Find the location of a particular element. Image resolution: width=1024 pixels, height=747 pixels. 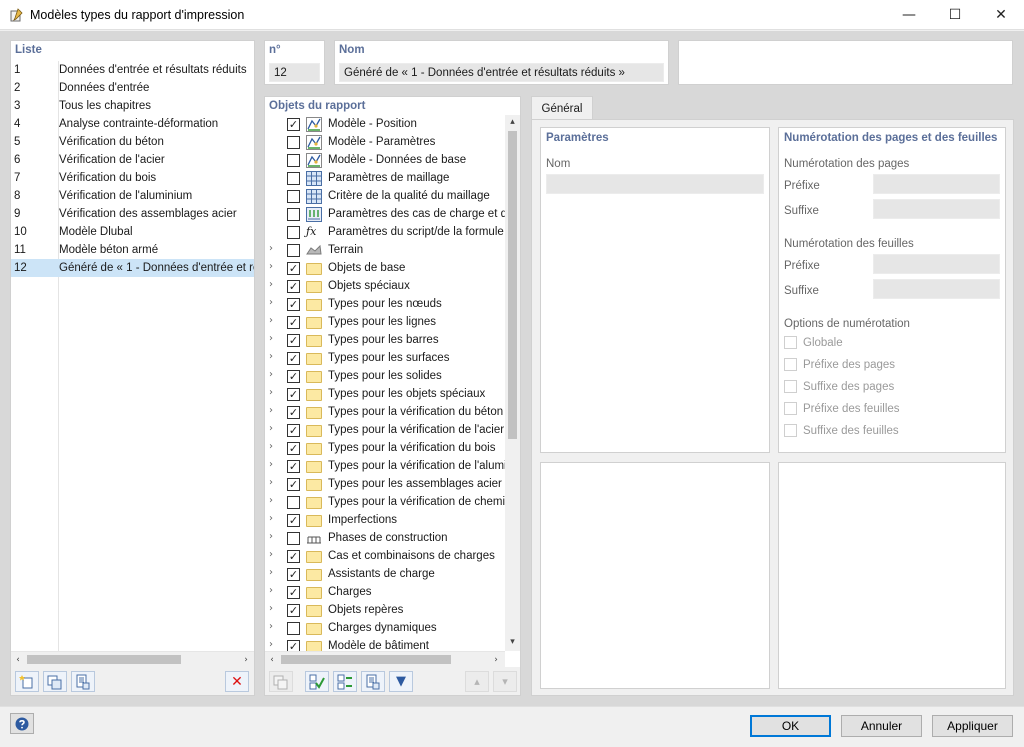

help-button is located at coordinates (22, 723).